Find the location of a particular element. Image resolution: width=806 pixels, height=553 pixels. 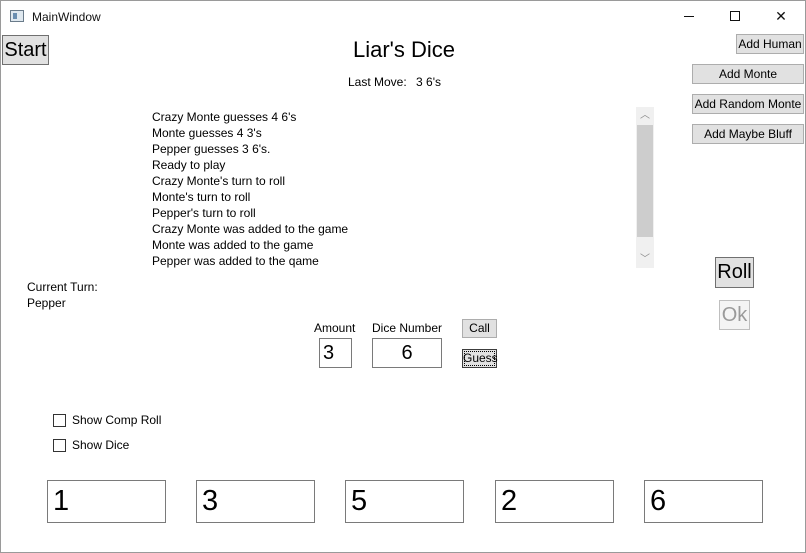

ok-button: Ok is located at coordinates (734, 315).